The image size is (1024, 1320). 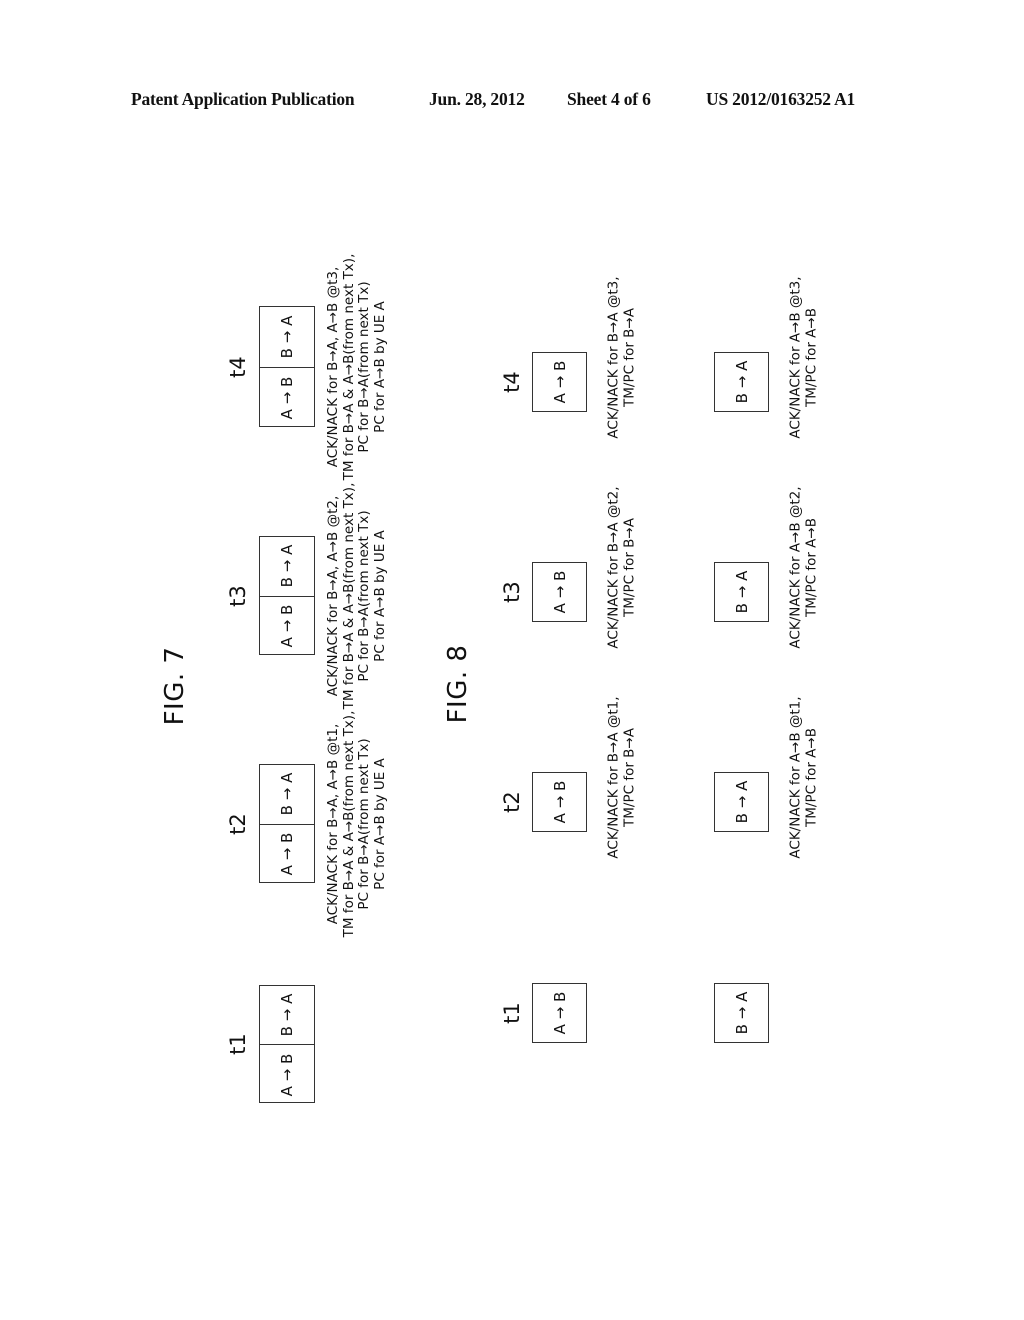 What do you see at coordinates (629, 357) in the screenshot?
I see `fig8-upper-note-t4-line: TM/PC for B→A` at bounding box center [629, 357].